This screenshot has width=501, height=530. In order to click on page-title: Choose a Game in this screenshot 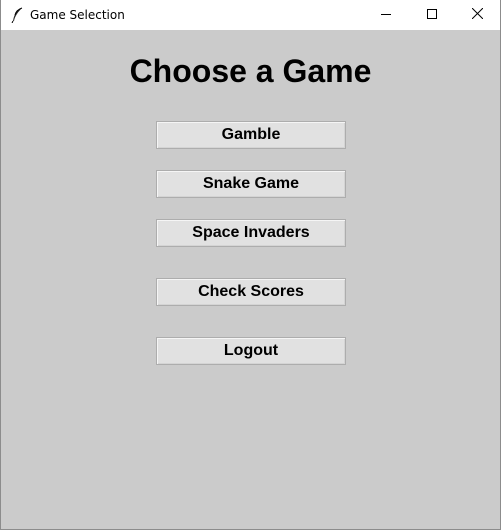, I will do `click(250, 71)`.